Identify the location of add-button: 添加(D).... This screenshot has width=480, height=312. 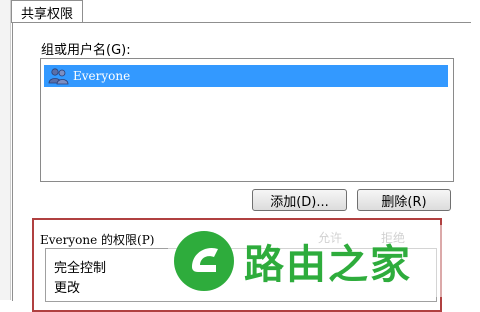
(299, 200).